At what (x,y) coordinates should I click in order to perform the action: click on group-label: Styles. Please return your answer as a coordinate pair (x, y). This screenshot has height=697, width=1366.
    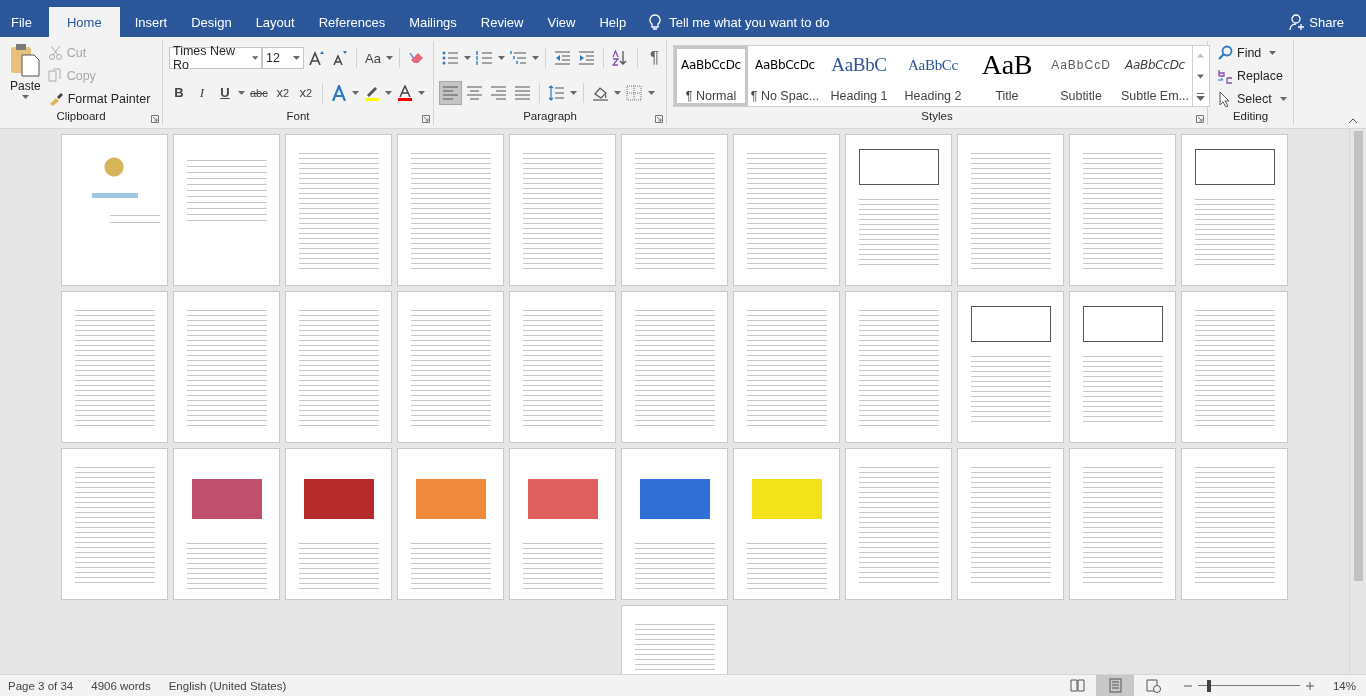
    Looking at the image, I should click on (937, 117).